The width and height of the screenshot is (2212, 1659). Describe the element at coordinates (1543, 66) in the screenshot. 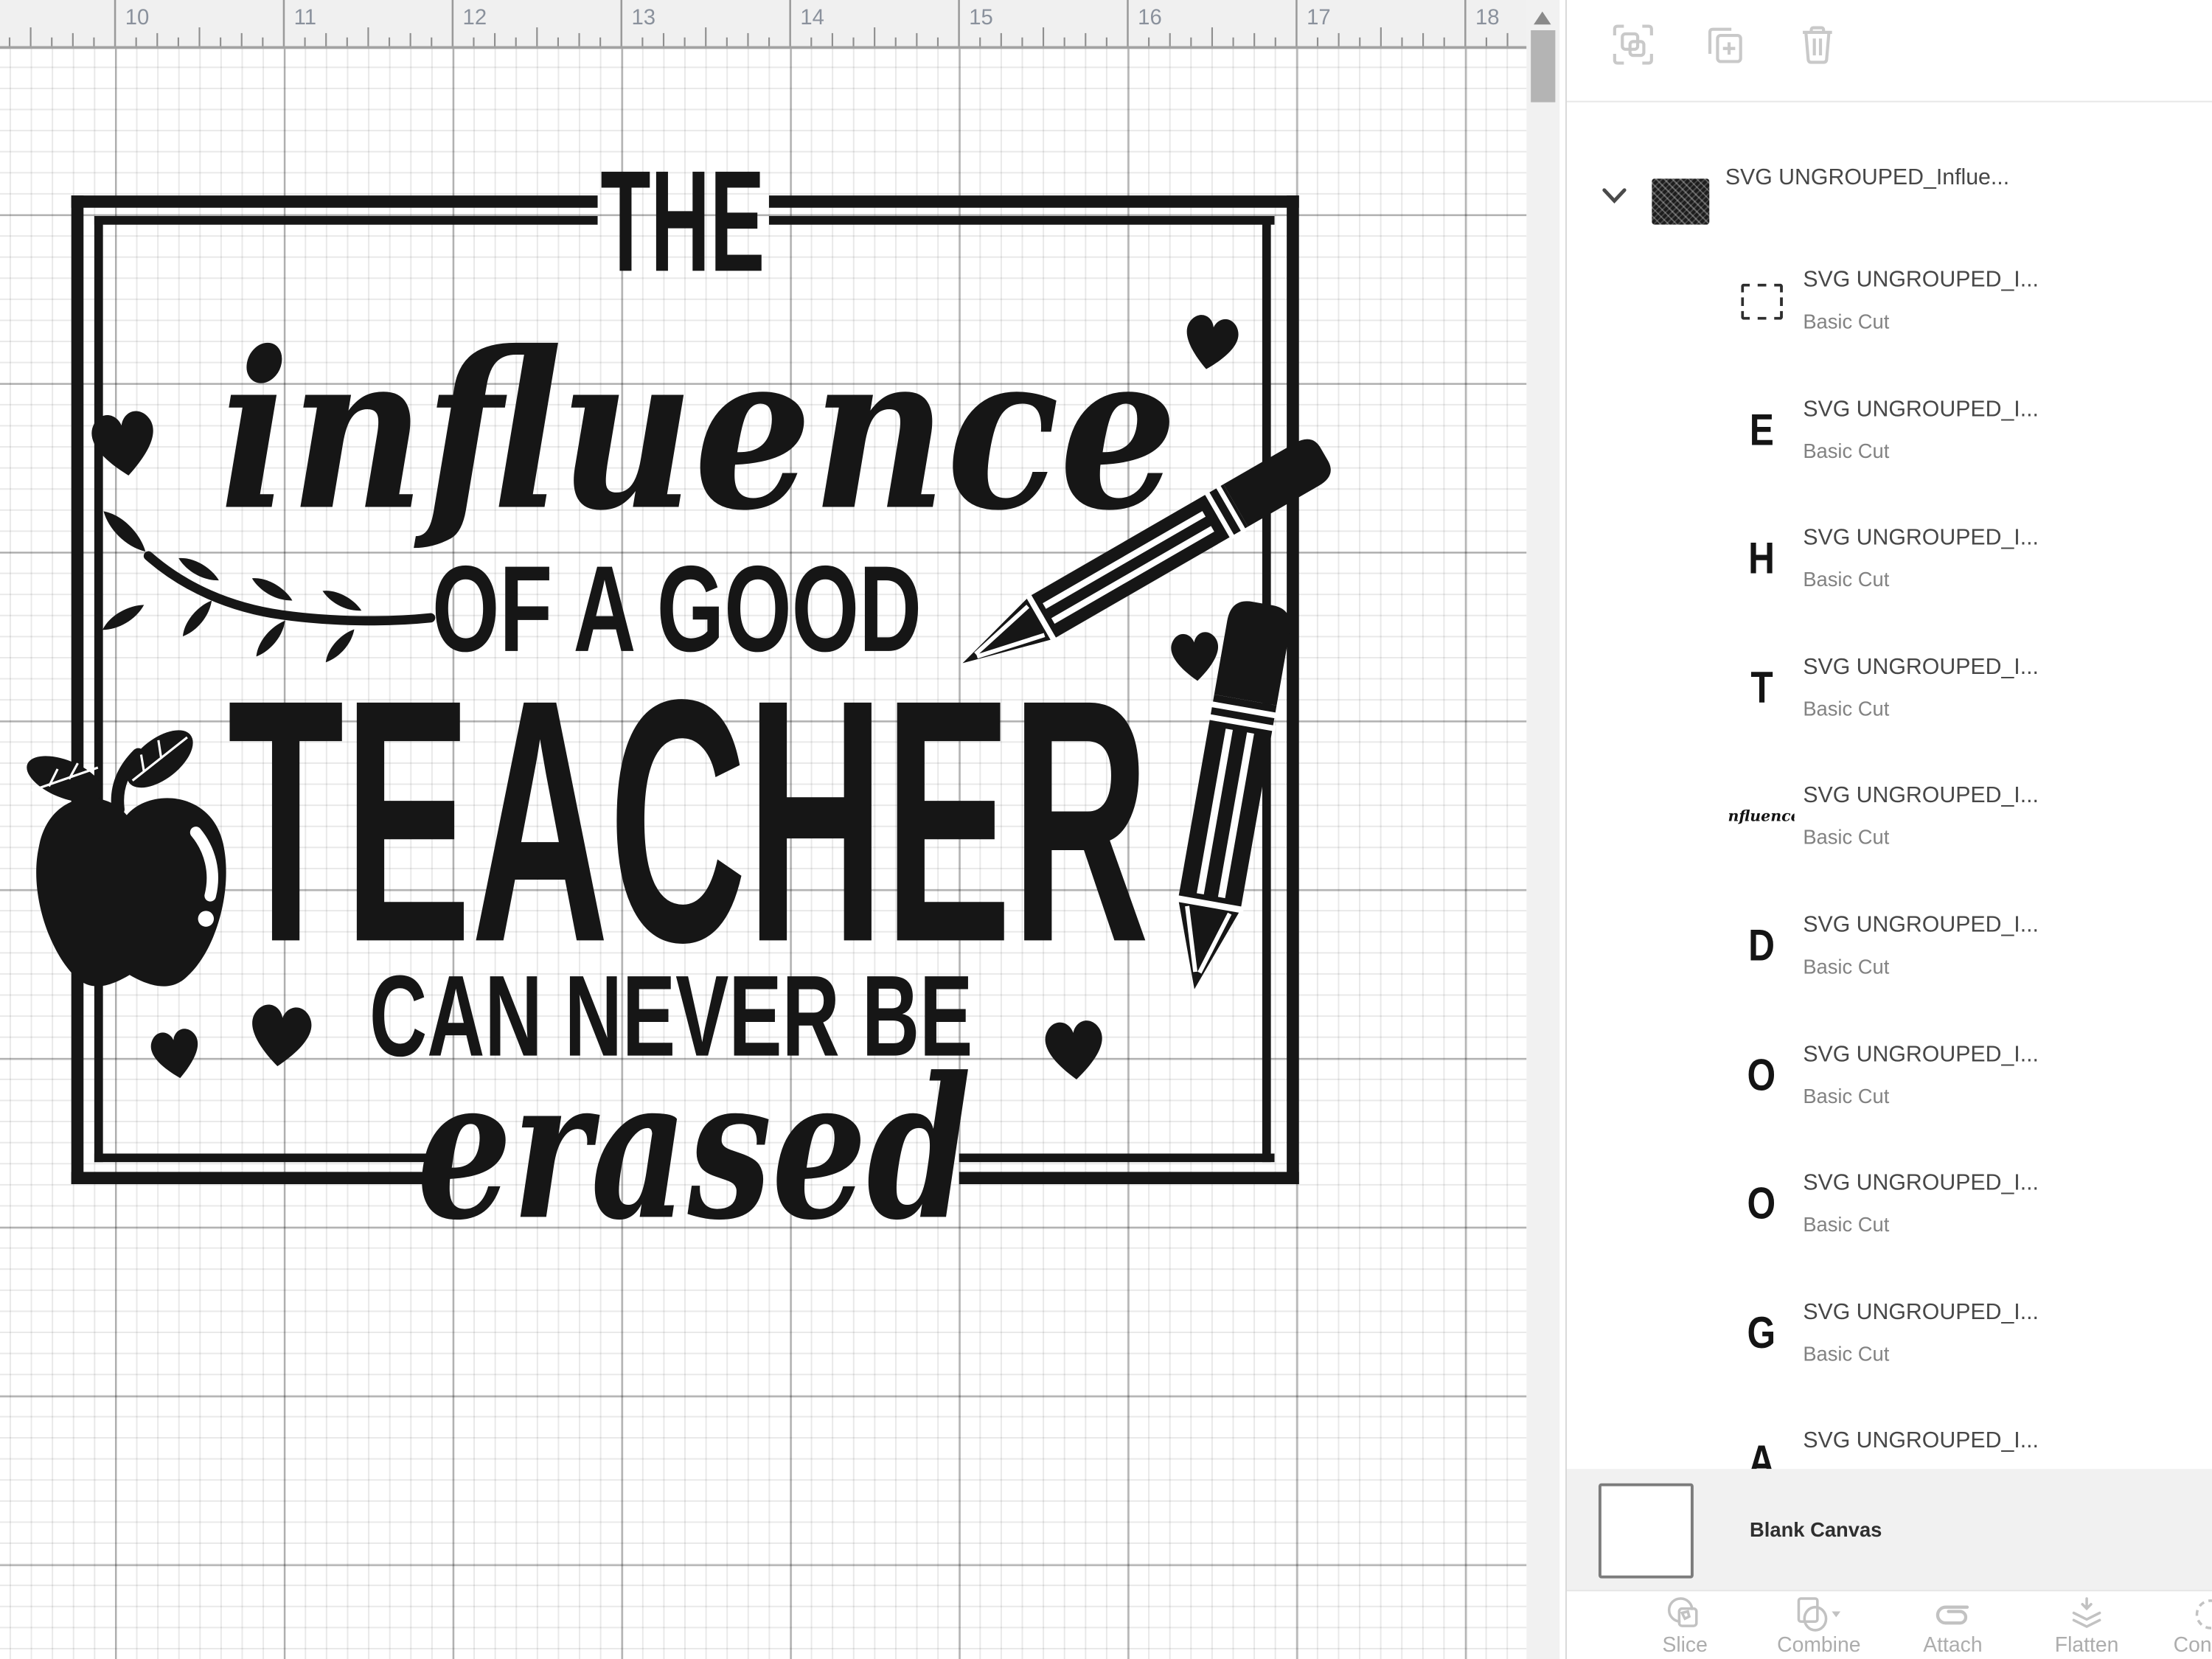

I see `scrollbar-thumb` at that location.